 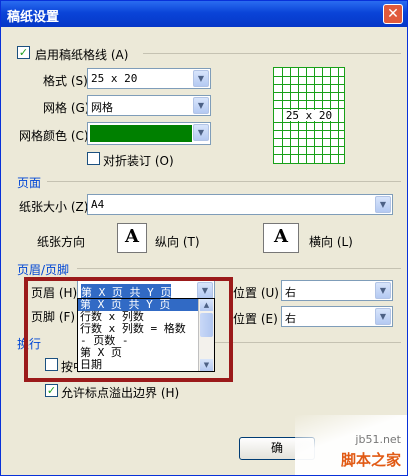 I want to click on allow-punctuation-label: 允许标点溢出边界 (H), so click(x=120, y=393).